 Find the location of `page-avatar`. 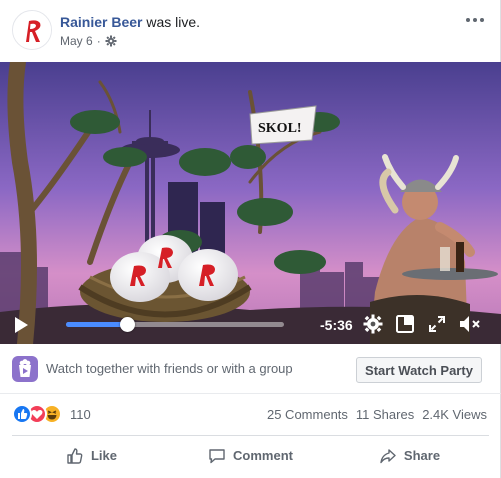

page-avatar is located at coordinates (32, 30).